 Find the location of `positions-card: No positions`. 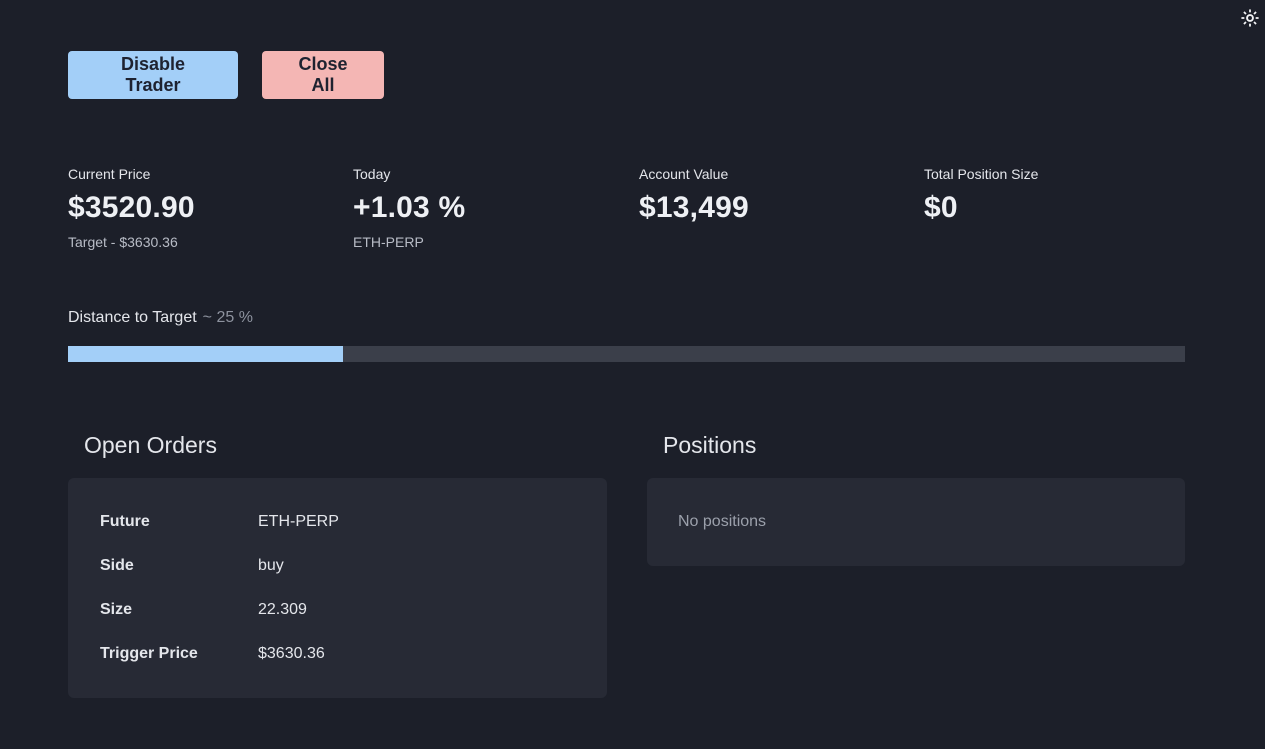

positions-card: No positions is located at coordinates (916, 522).